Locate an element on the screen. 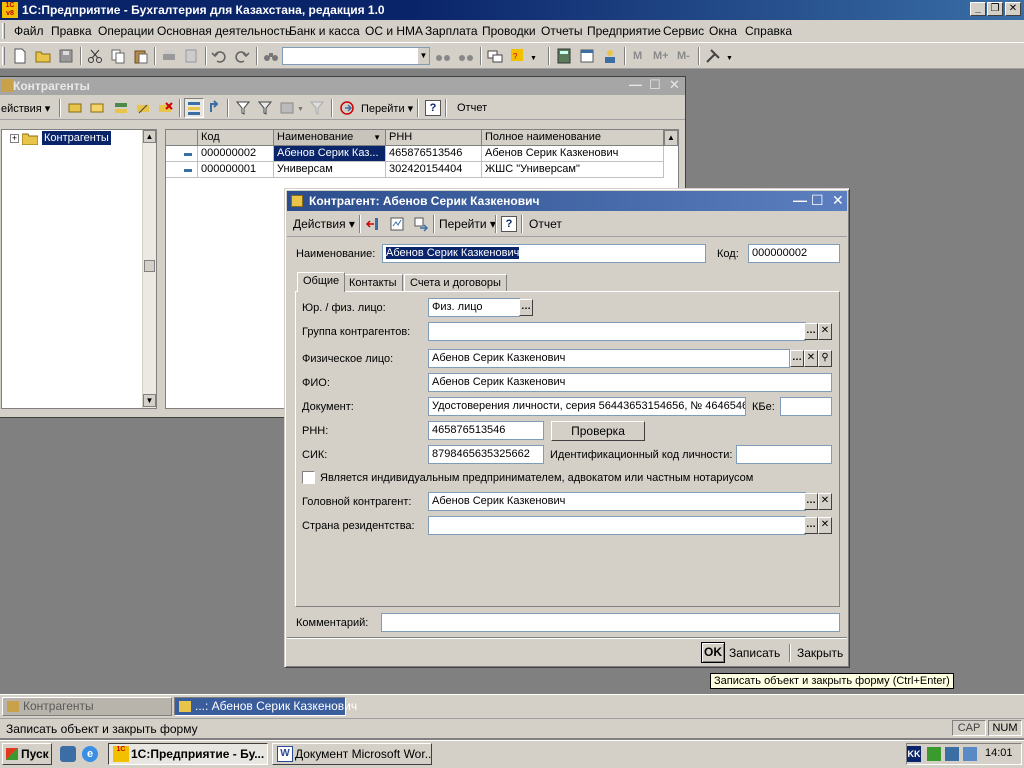 Image resolution: width=1024 pixels, height=768 pixels. related-icon is located at coordinates (421, 224).